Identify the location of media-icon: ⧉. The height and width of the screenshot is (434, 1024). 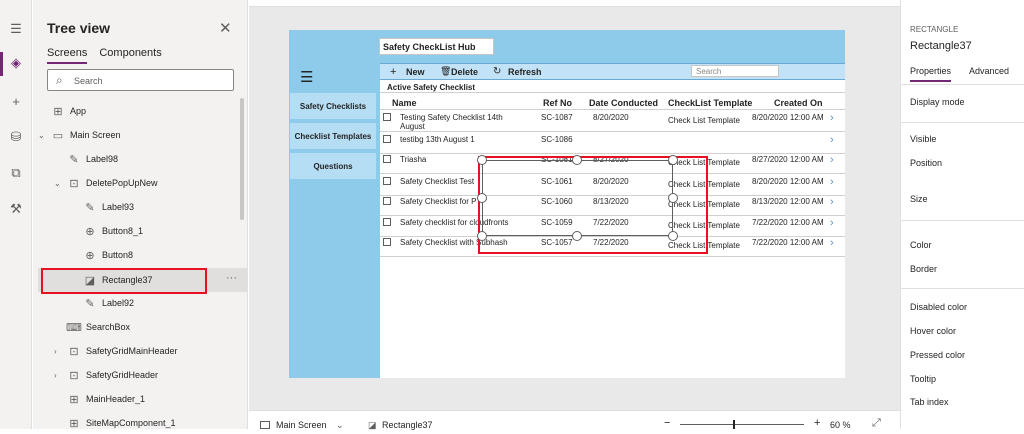
(16, 173).